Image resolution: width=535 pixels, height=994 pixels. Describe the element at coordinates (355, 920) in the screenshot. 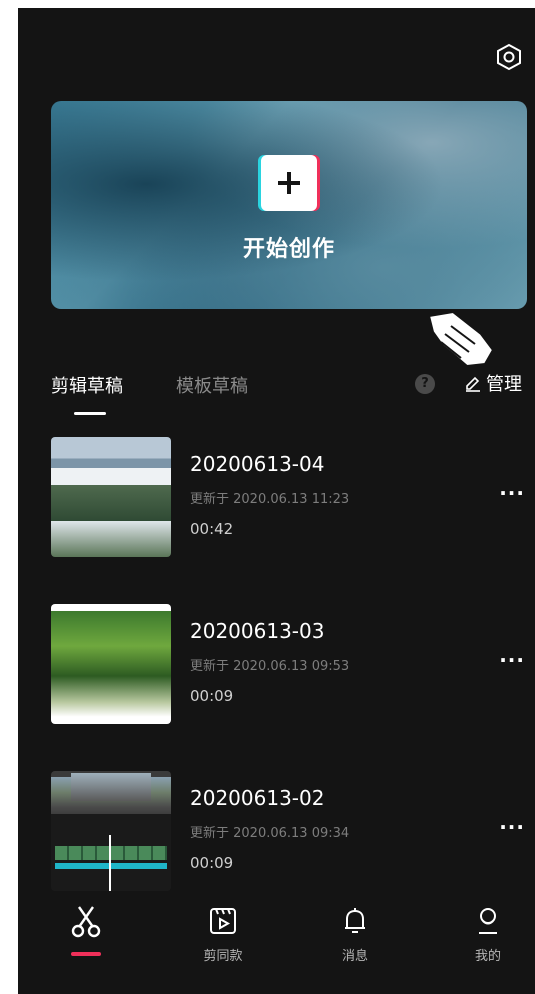

I see `bell-icon` at that location.